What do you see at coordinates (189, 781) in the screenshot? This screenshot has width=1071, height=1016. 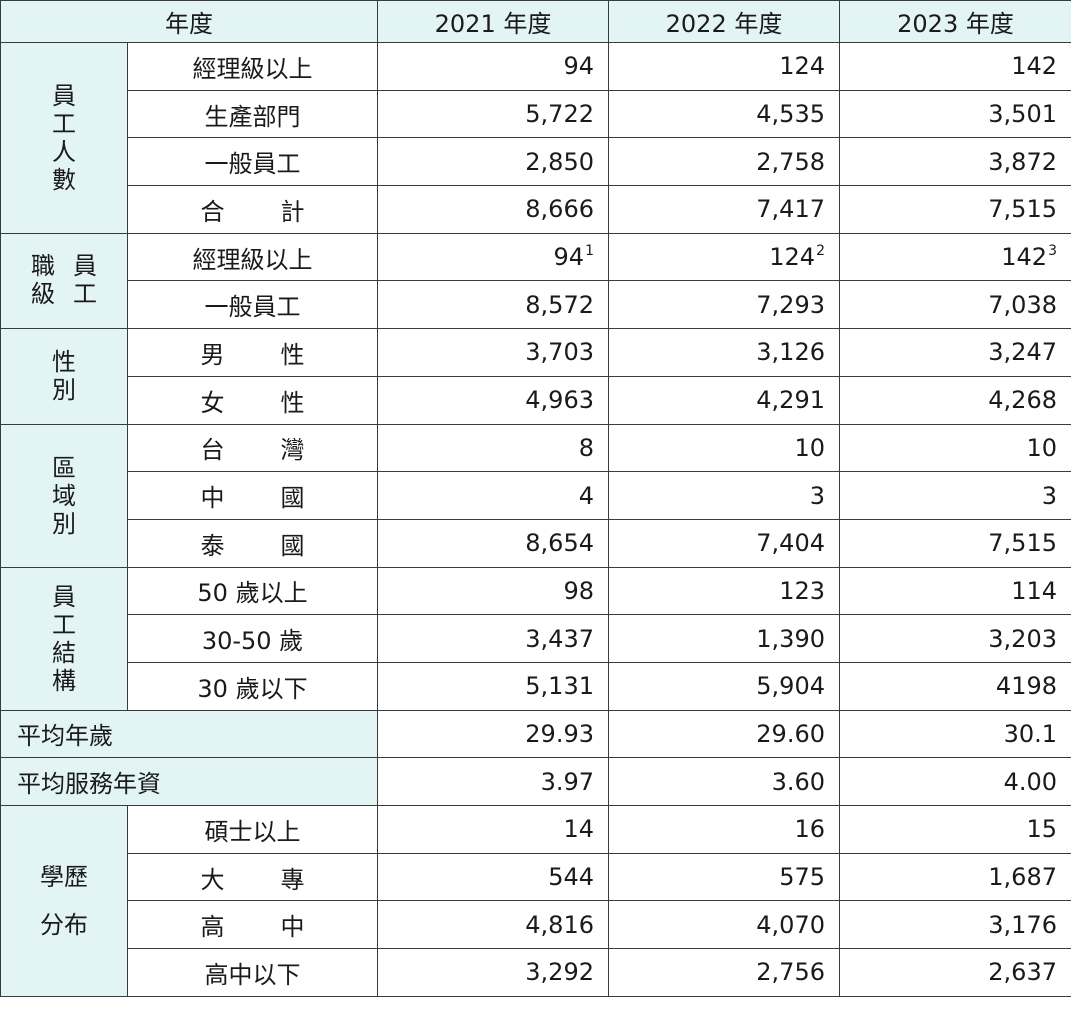 I see `average-tenure-label: 平均服務年資` at bounding box center [189, 781].